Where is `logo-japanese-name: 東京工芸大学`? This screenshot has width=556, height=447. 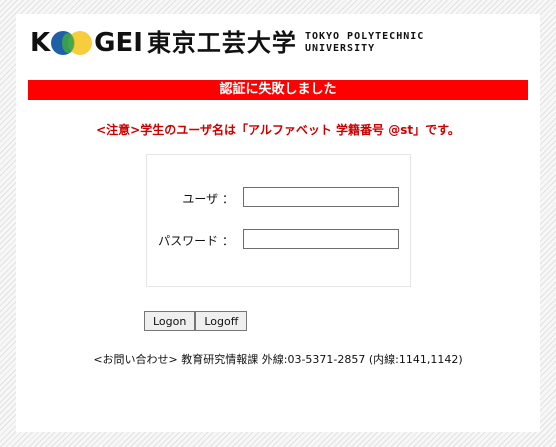 logo-japanese-name: 東京工芸大学 is located at coordinates (221, 43).